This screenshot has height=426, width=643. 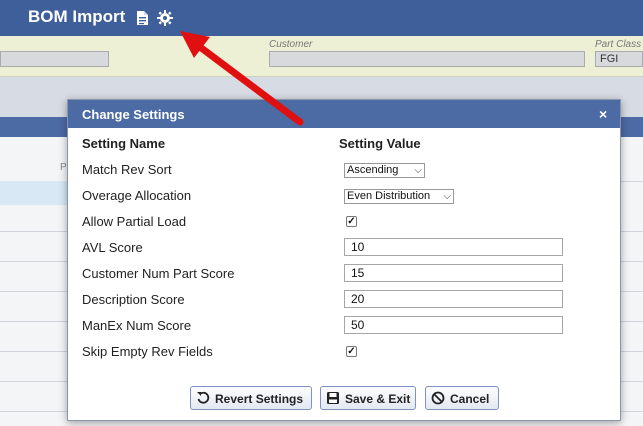 What do you see at coordinates (453, 273) in the screenshot?
I see `customer-num-part-score-input: 15` at bounding box center [453, 273].